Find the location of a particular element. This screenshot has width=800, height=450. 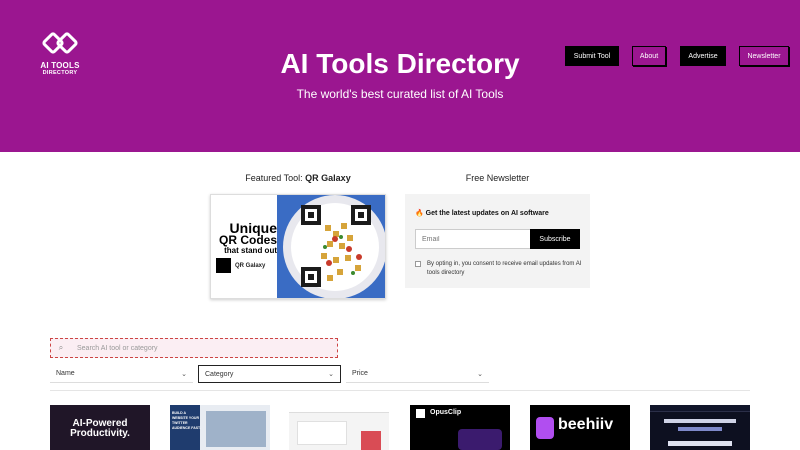

search-bar: ⌕ Search AI tool or category is located at coordinates (194, 348).